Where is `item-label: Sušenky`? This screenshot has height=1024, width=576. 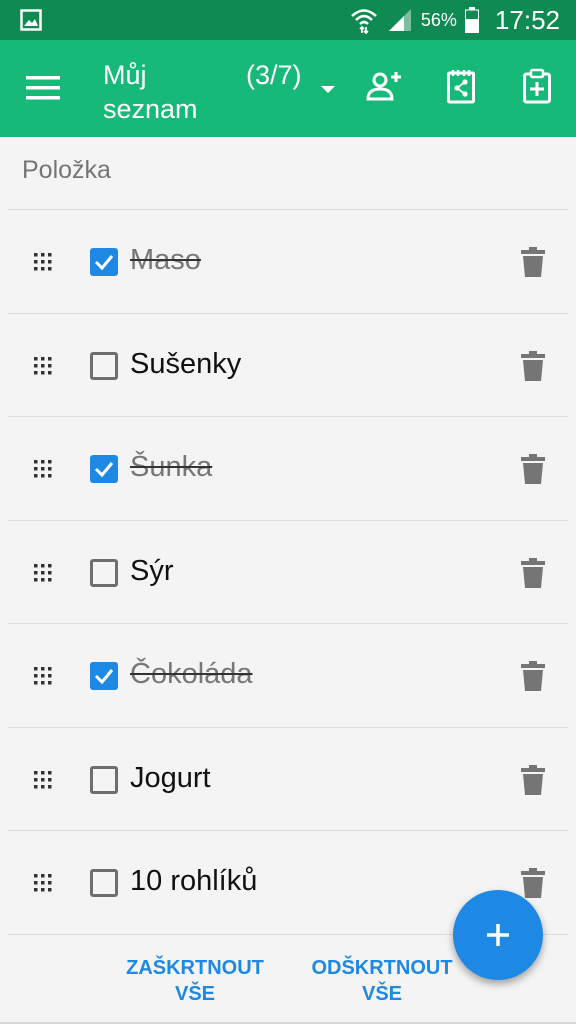
item-label: Sušenky is located at coordinates (186, 363).